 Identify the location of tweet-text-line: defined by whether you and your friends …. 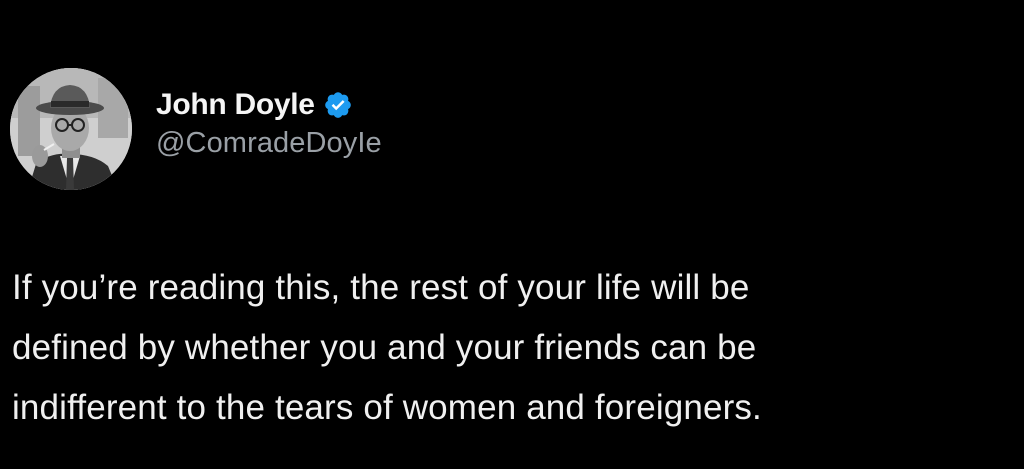
(384, 347).